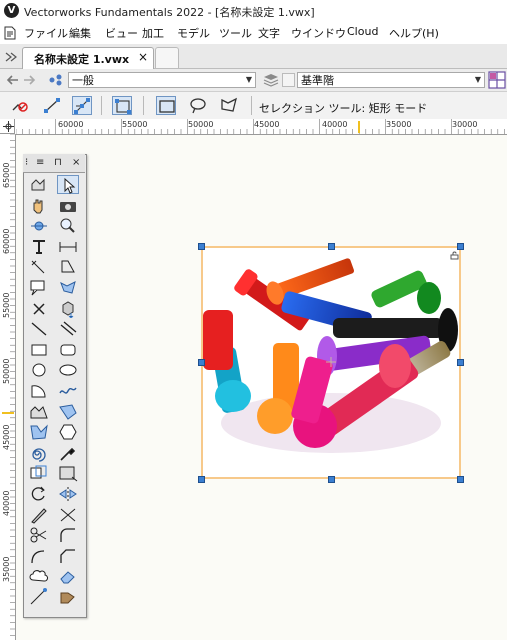 This screenshot has width=507, height=640. I want to click on camera-tool-button, so click(68, 205).